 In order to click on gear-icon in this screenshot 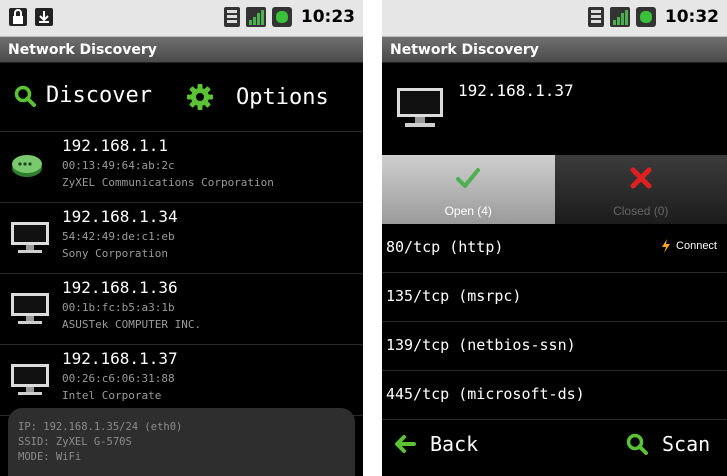, I will do `click(200, 97)`.